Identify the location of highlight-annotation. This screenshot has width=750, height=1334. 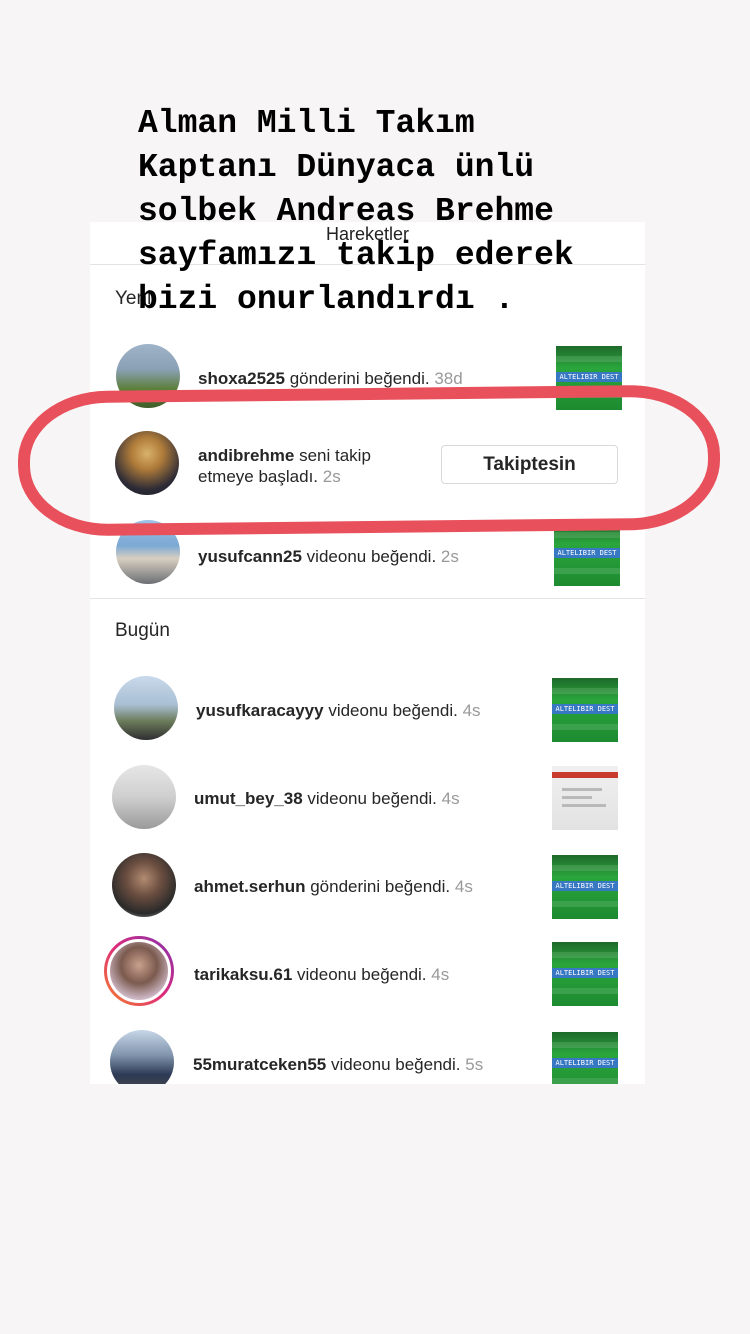
(369, 460).